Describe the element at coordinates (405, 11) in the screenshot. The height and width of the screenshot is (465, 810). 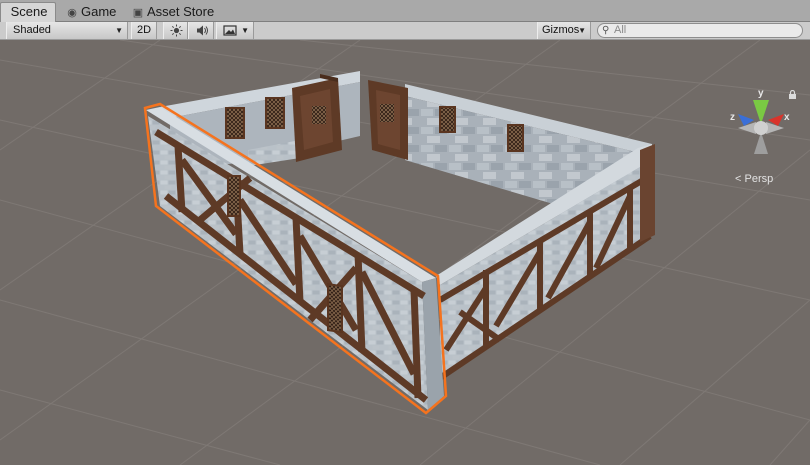
I see `editor-tab-bar: Scene ◉ Game ▣ Asset Store` at that location.